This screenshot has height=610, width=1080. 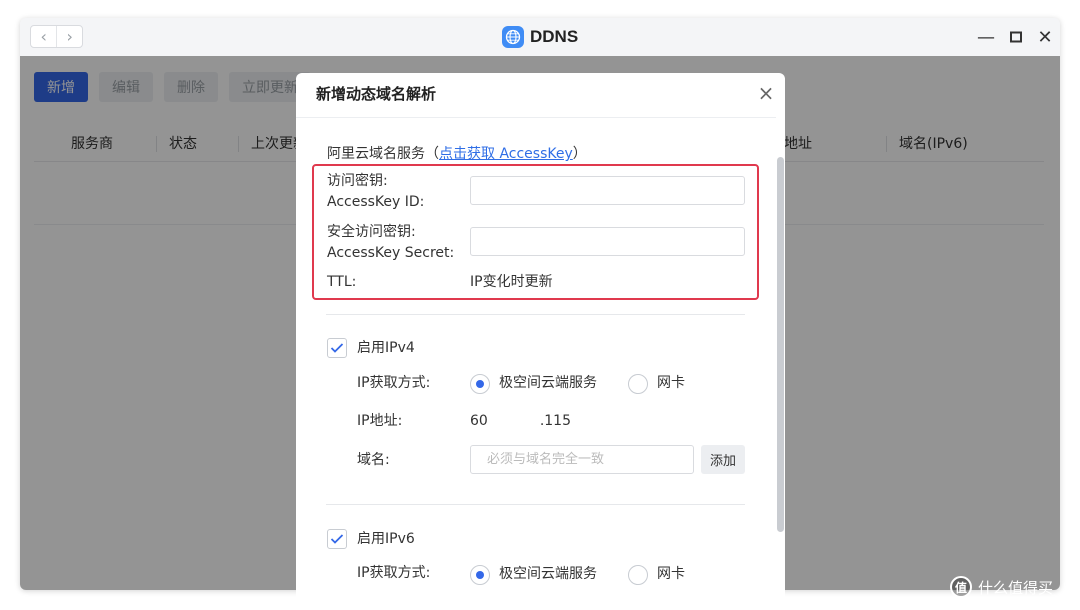 I want to click on title-bar: ‹ › DDNS — ✕, so click(x=540, y=37).